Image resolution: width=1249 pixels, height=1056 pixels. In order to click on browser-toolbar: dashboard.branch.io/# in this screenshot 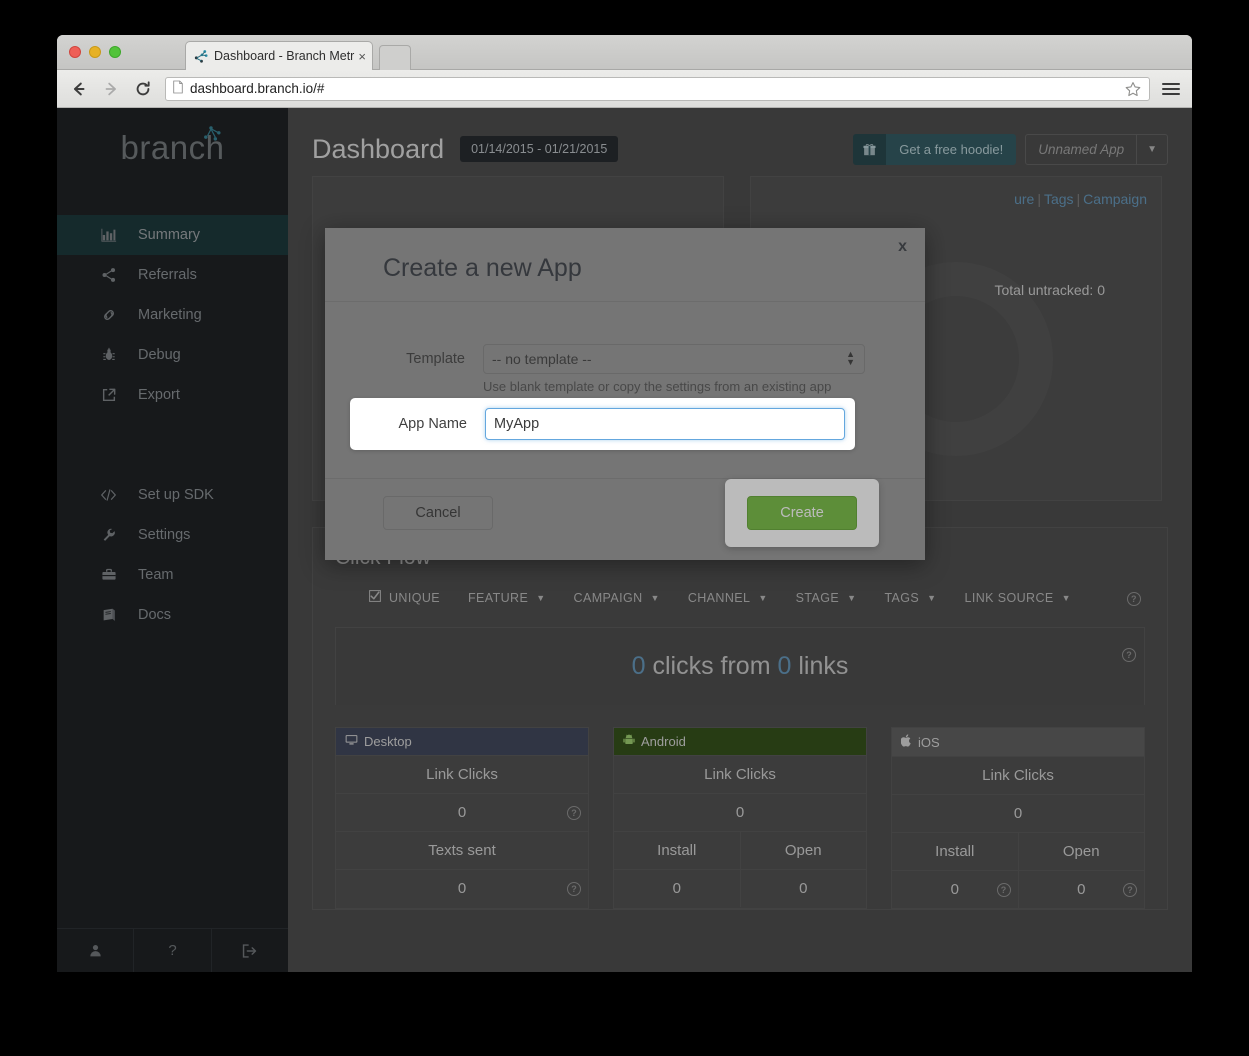, I will do `click(624, 89)`.